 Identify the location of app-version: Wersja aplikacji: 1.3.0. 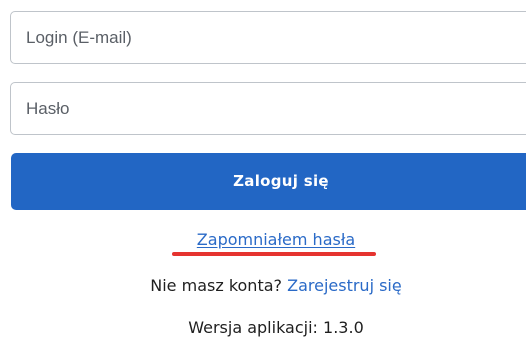
(263, 327).